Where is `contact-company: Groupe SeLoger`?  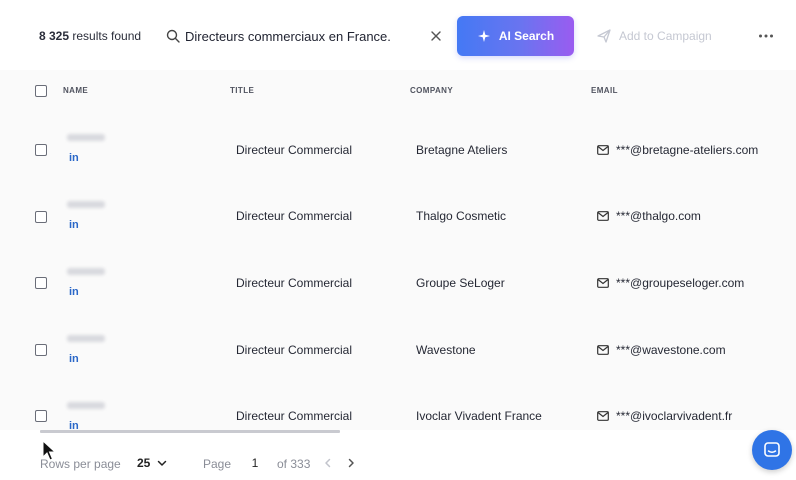
contact-company: Groupe SeLoger is located at coordinates (460, 283).